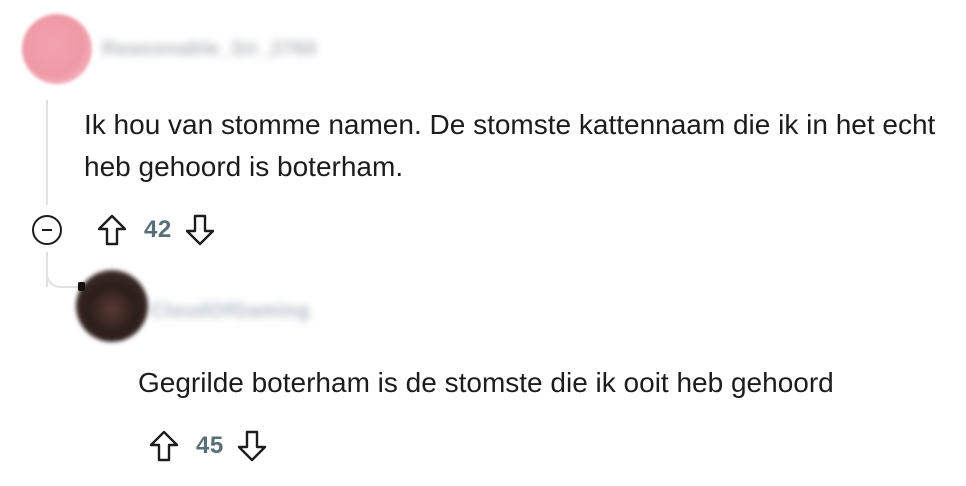 The width and height of the screenshot is (966, 486). I want to click on vote-controls: 45, so click(208, 446).